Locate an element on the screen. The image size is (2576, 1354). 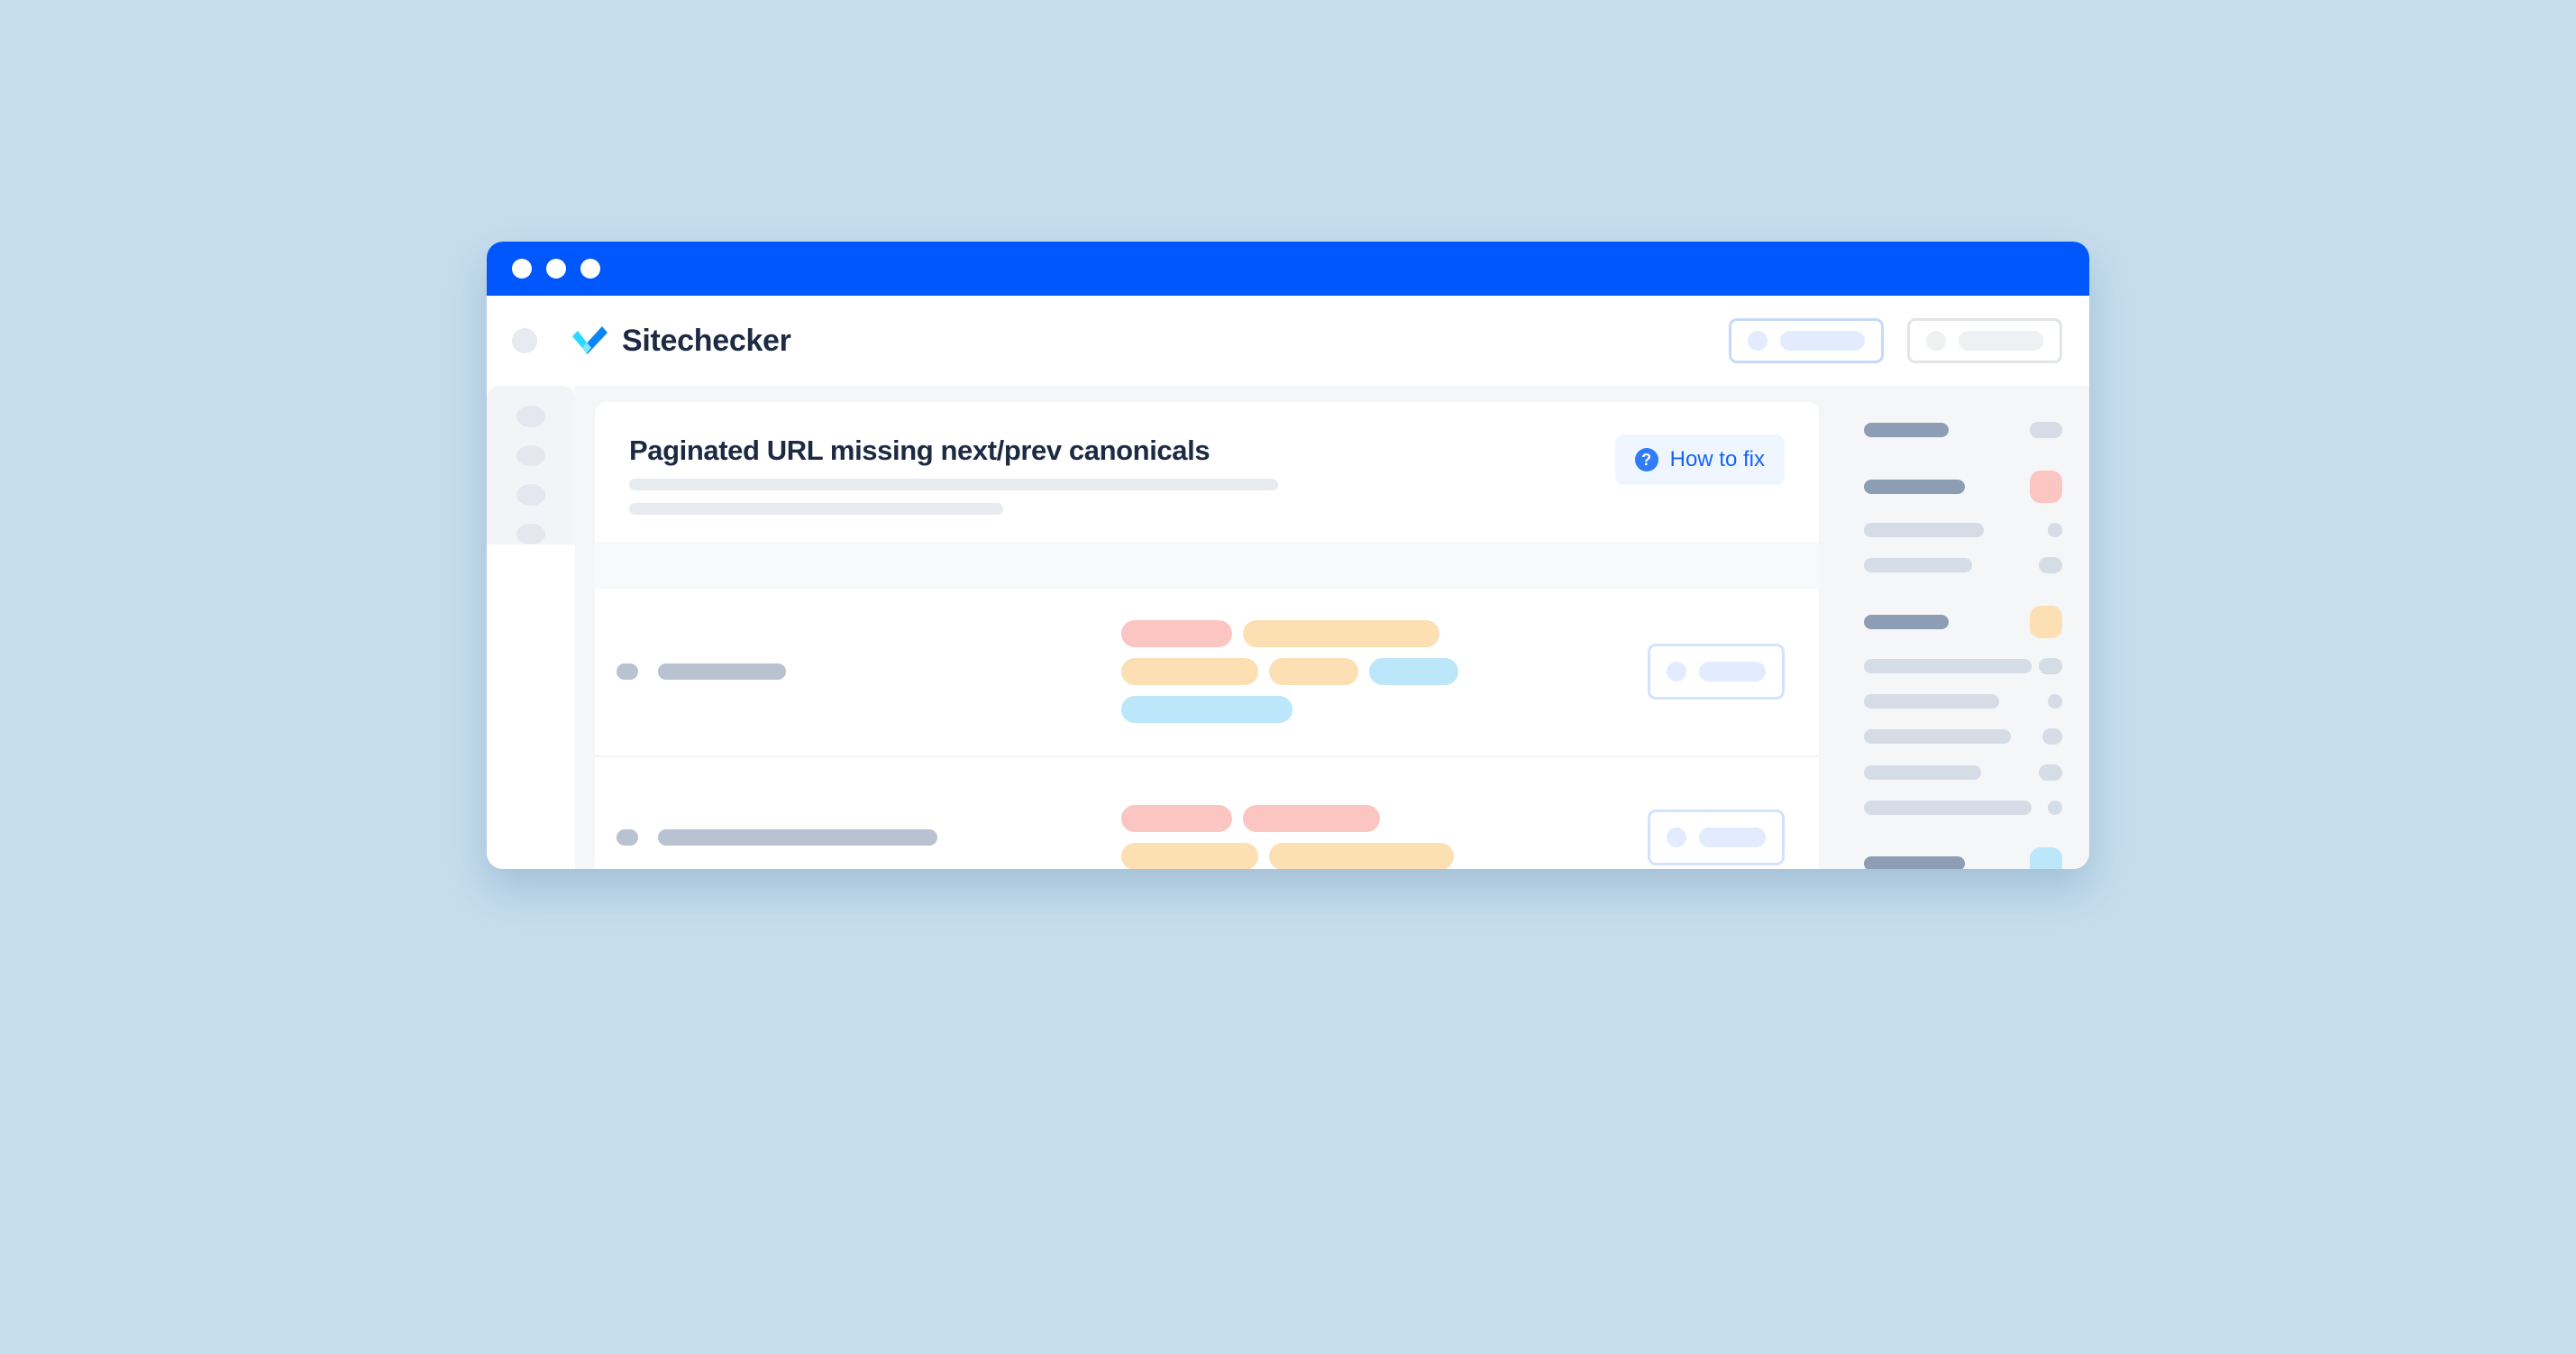
table-header-band is located at coordinates (1207, 565).